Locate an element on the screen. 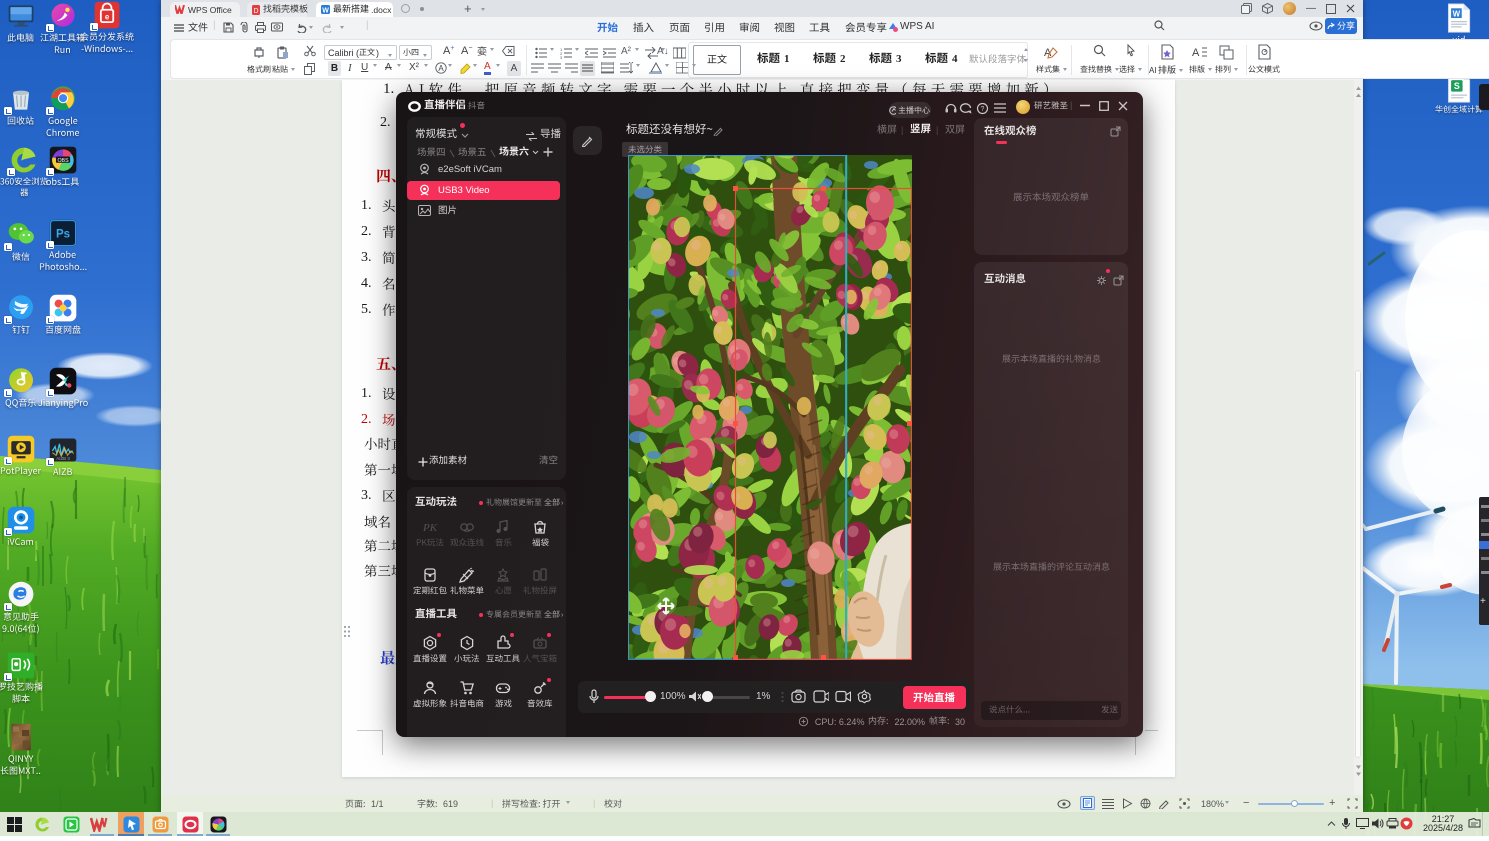 Image resolution: width=1489 pixels, height=841 pixels. svg-text: D is located at coordinates (255, 11).